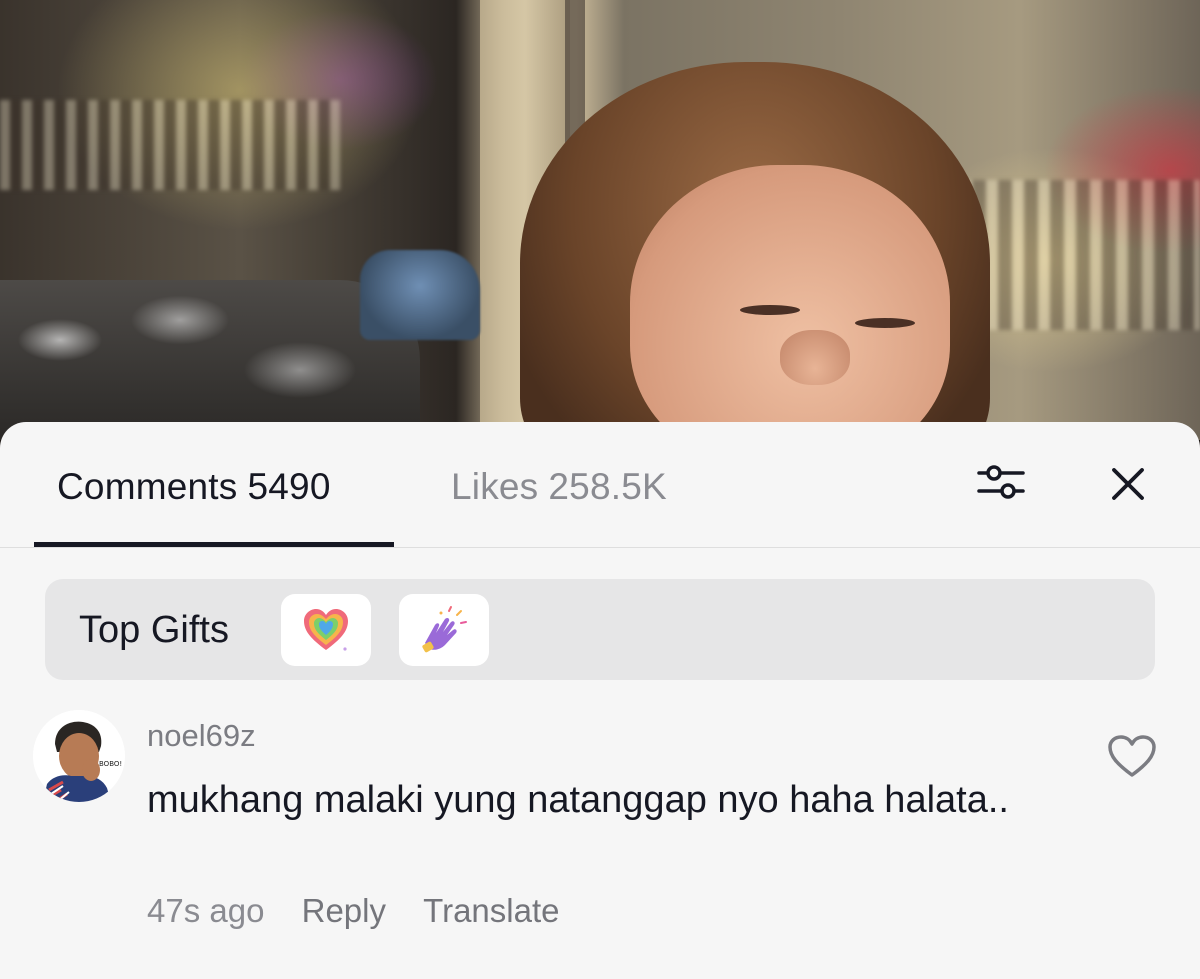 Image resolution: width=1200 pixels, height=979 pixels. Describe the element at coordinates (495, 486) in the screenshot. I see `tab-likes-label: Likes` at that location.